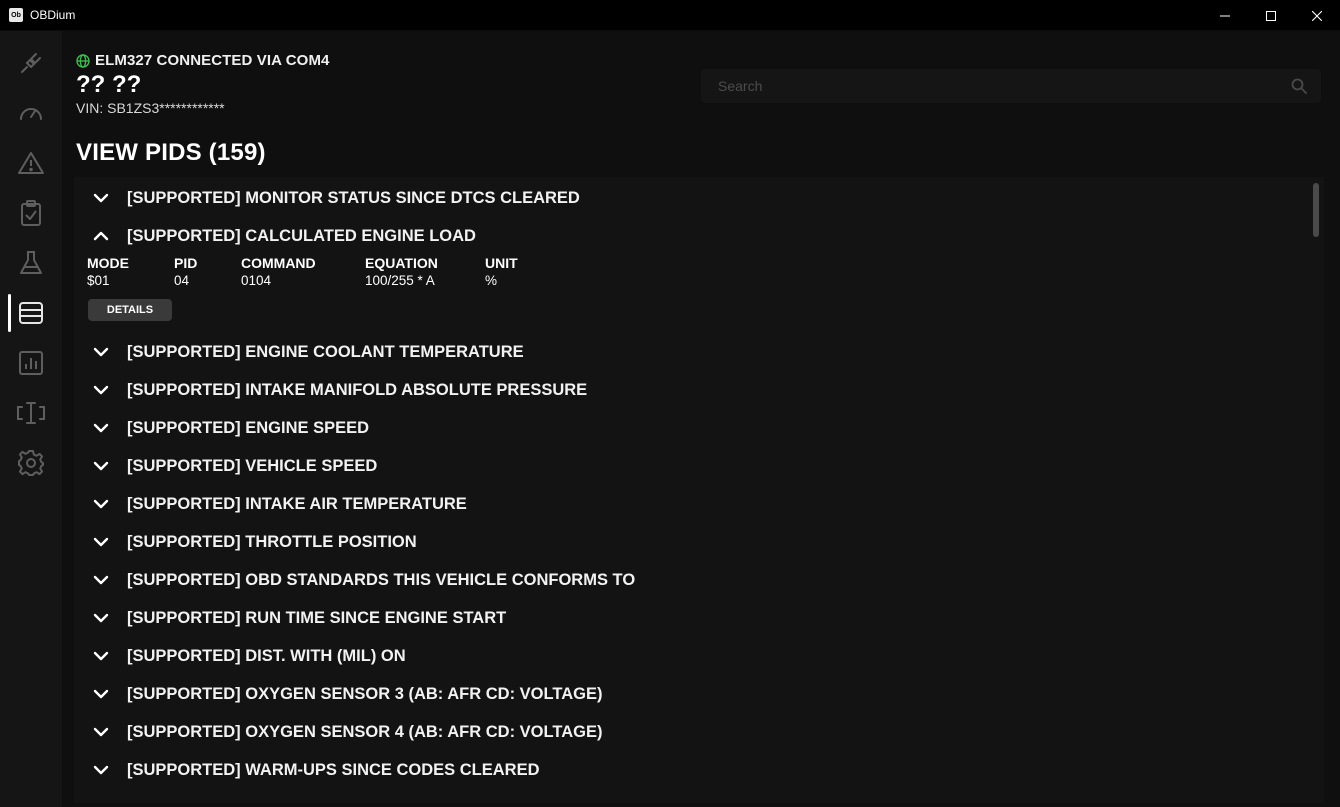 The image size is (1340, 807). I want to click on pid-label: [SUPPORTED] WARM-UPS SINCE CODES CLEARED, so click(333, 769).